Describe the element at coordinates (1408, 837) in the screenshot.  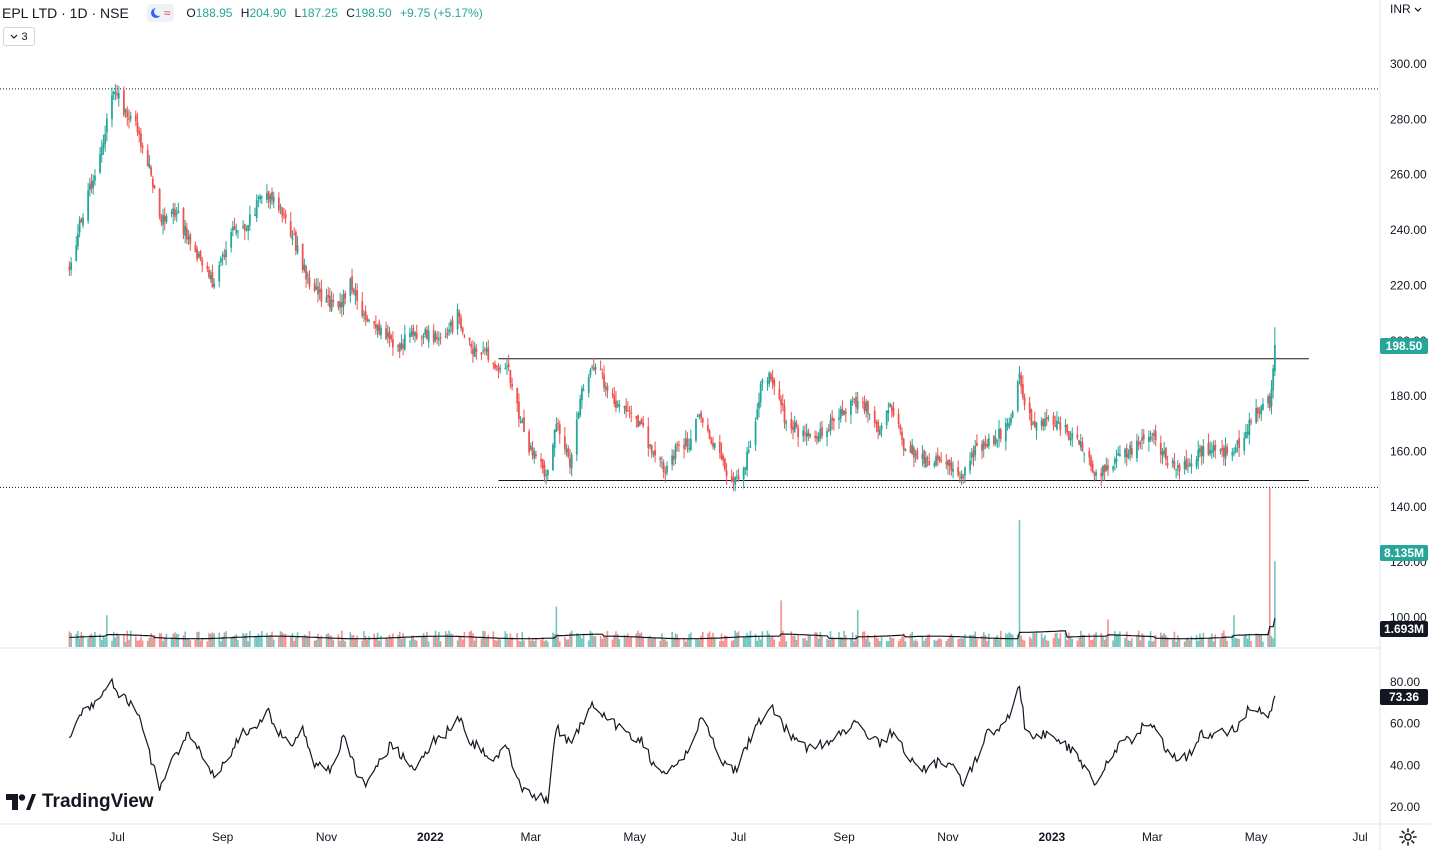
I see `gear-icon` at that location.